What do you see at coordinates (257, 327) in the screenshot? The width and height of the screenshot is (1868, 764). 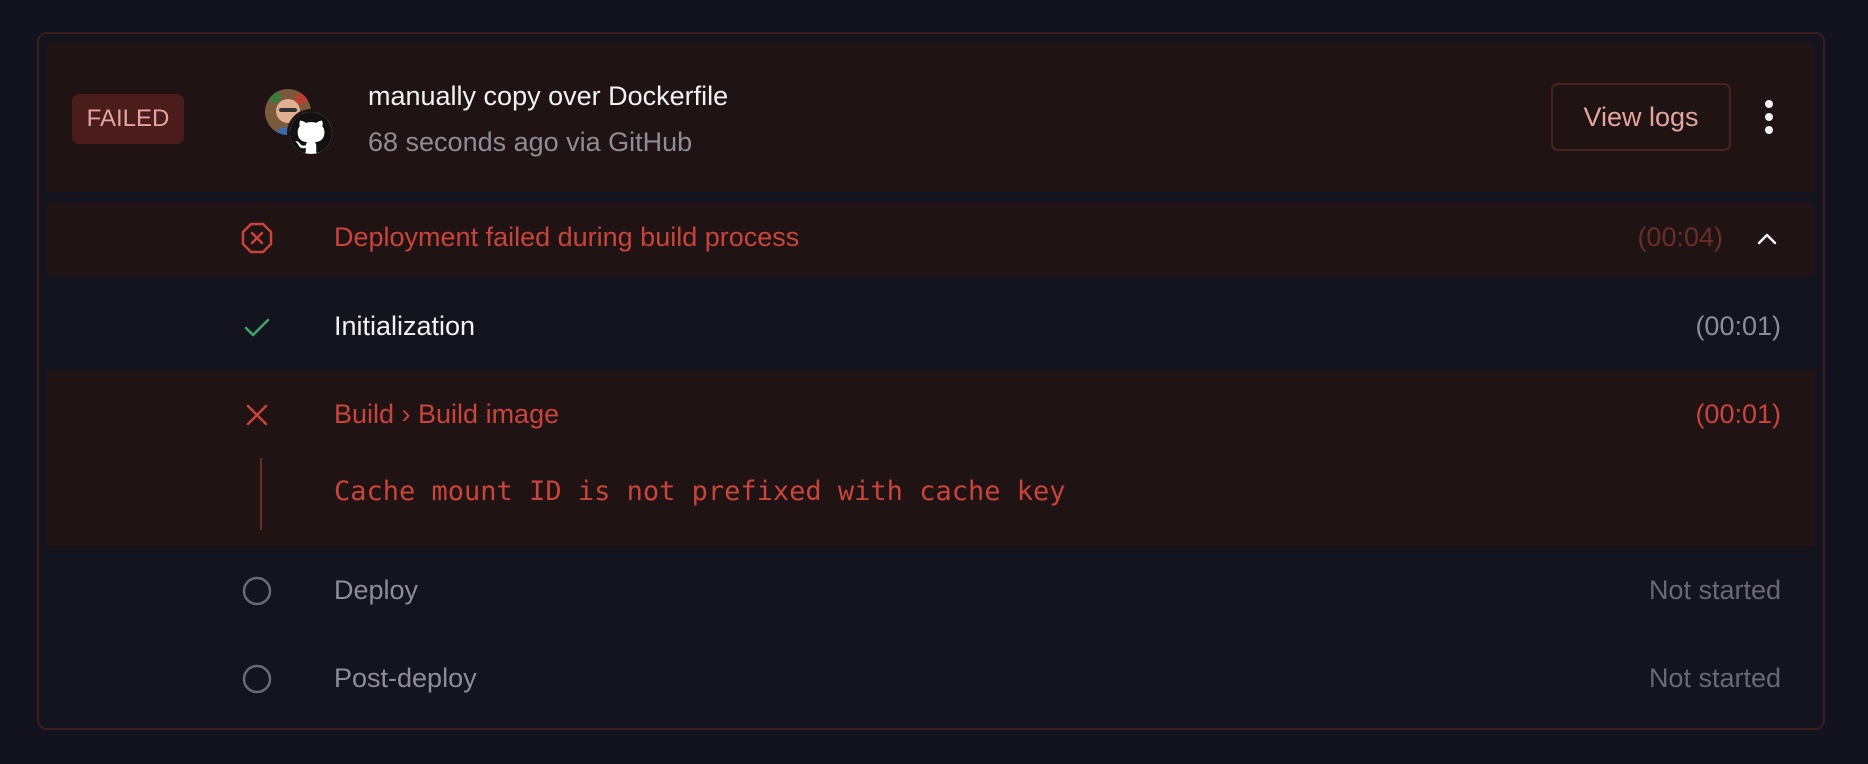 I see `check-icon` at bounding box center [257, 327].